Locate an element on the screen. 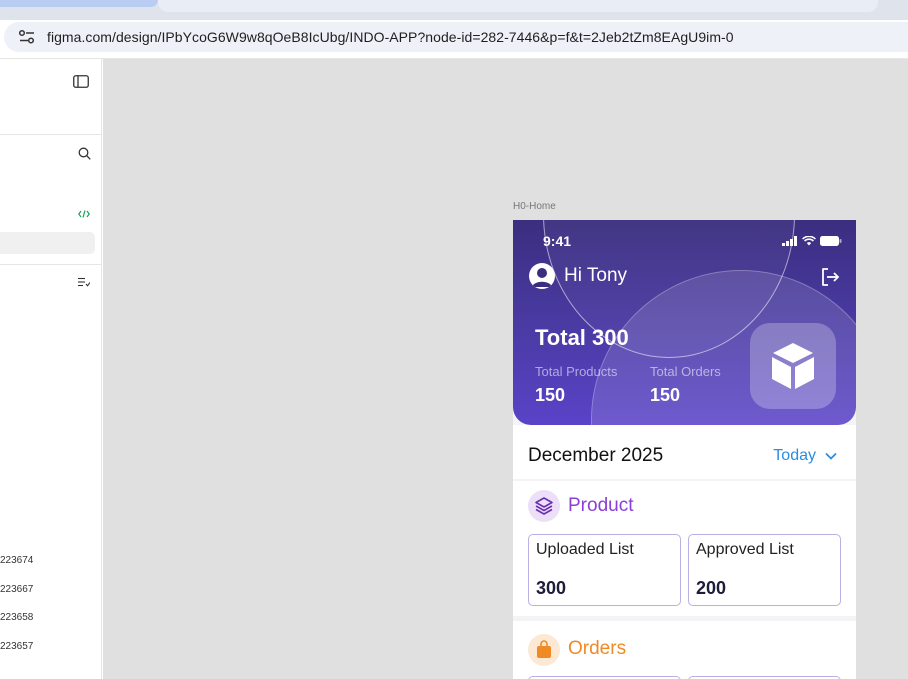 Image resolution: width=908 pixels, height=679 pixels. stat-label: Total Products is located at coordinates (576, 371).